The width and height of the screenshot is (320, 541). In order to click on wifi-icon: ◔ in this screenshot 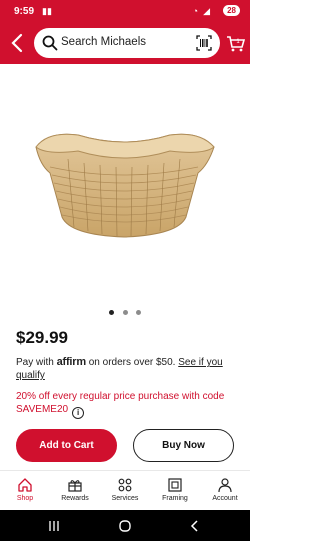, I will do `click(195, 11)`.